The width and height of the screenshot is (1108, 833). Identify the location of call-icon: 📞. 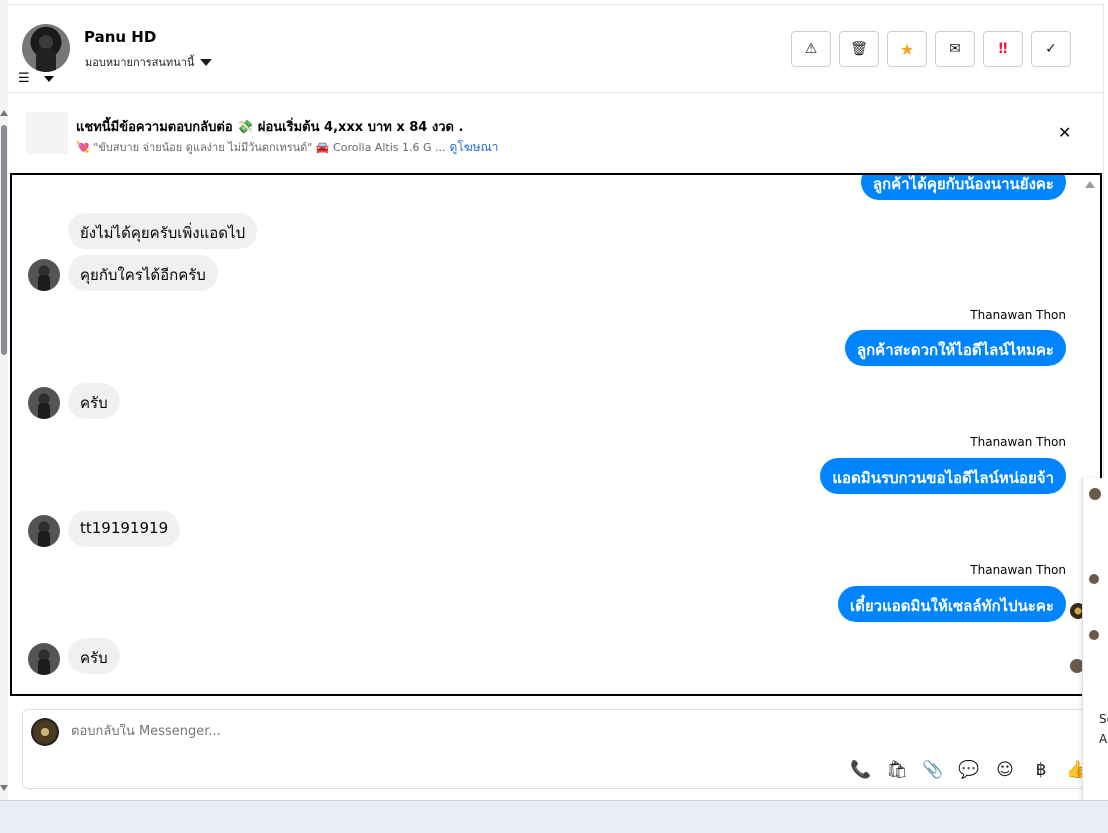
(861, 770).